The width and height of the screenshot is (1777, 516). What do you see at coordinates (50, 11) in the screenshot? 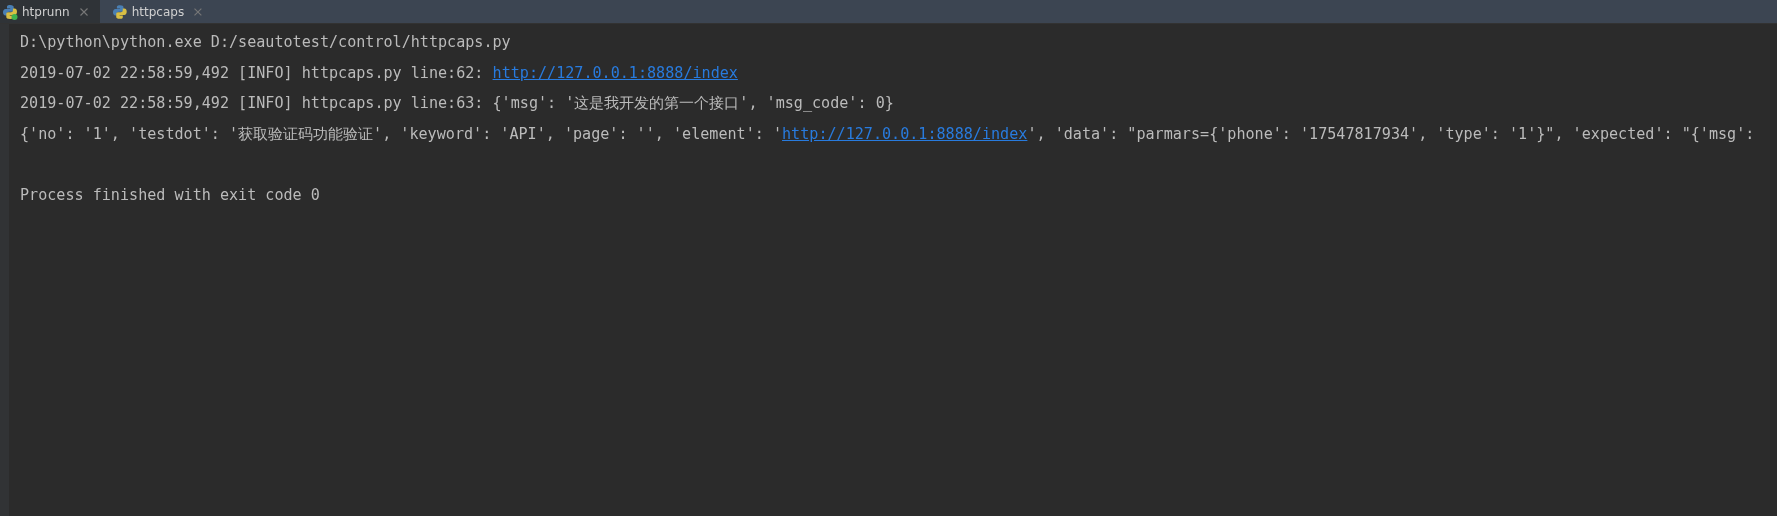
I see `editor-tab: htprunn` at bounding box center [50, 11].